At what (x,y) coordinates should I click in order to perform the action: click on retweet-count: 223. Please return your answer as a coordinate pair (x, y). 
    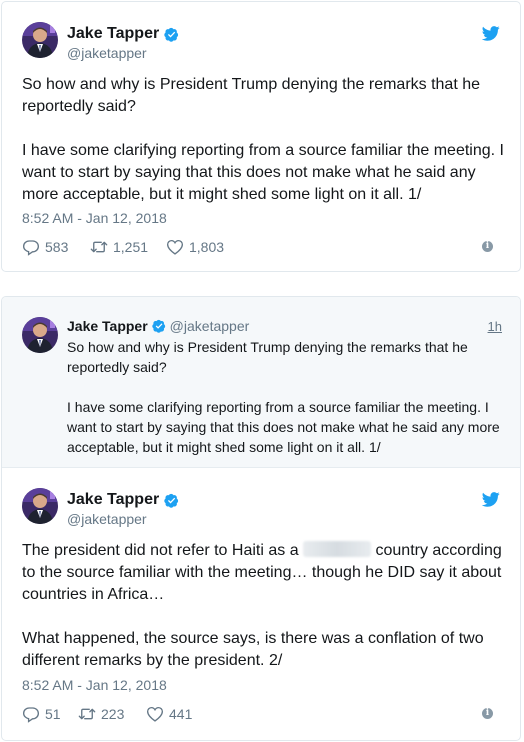
    Looking at the image, I should click on (113, 714).